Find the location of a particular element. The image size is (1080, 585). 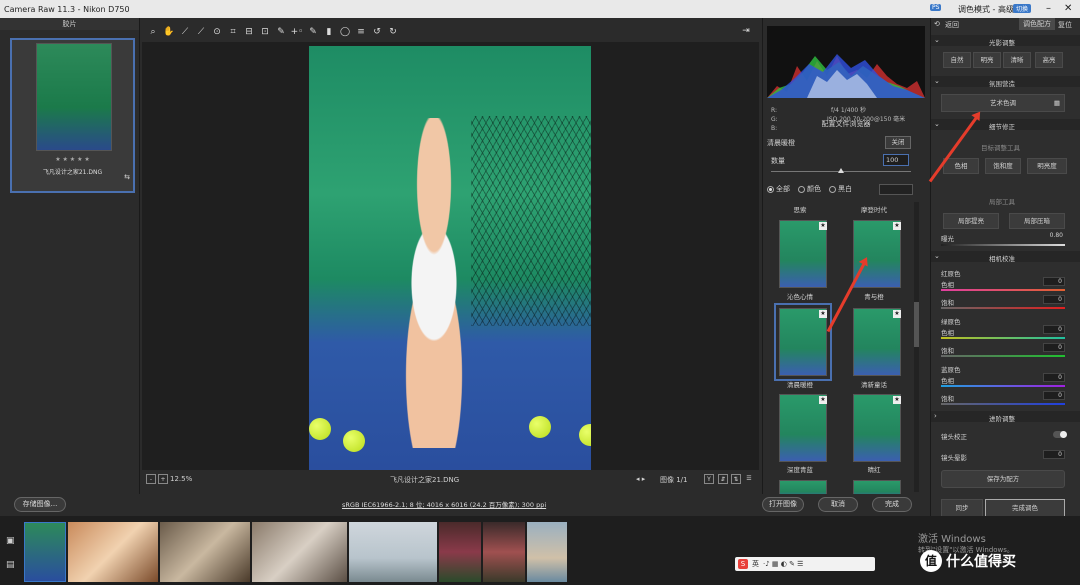

green-sat-value: 0 is located at coordinates (1054, 347).